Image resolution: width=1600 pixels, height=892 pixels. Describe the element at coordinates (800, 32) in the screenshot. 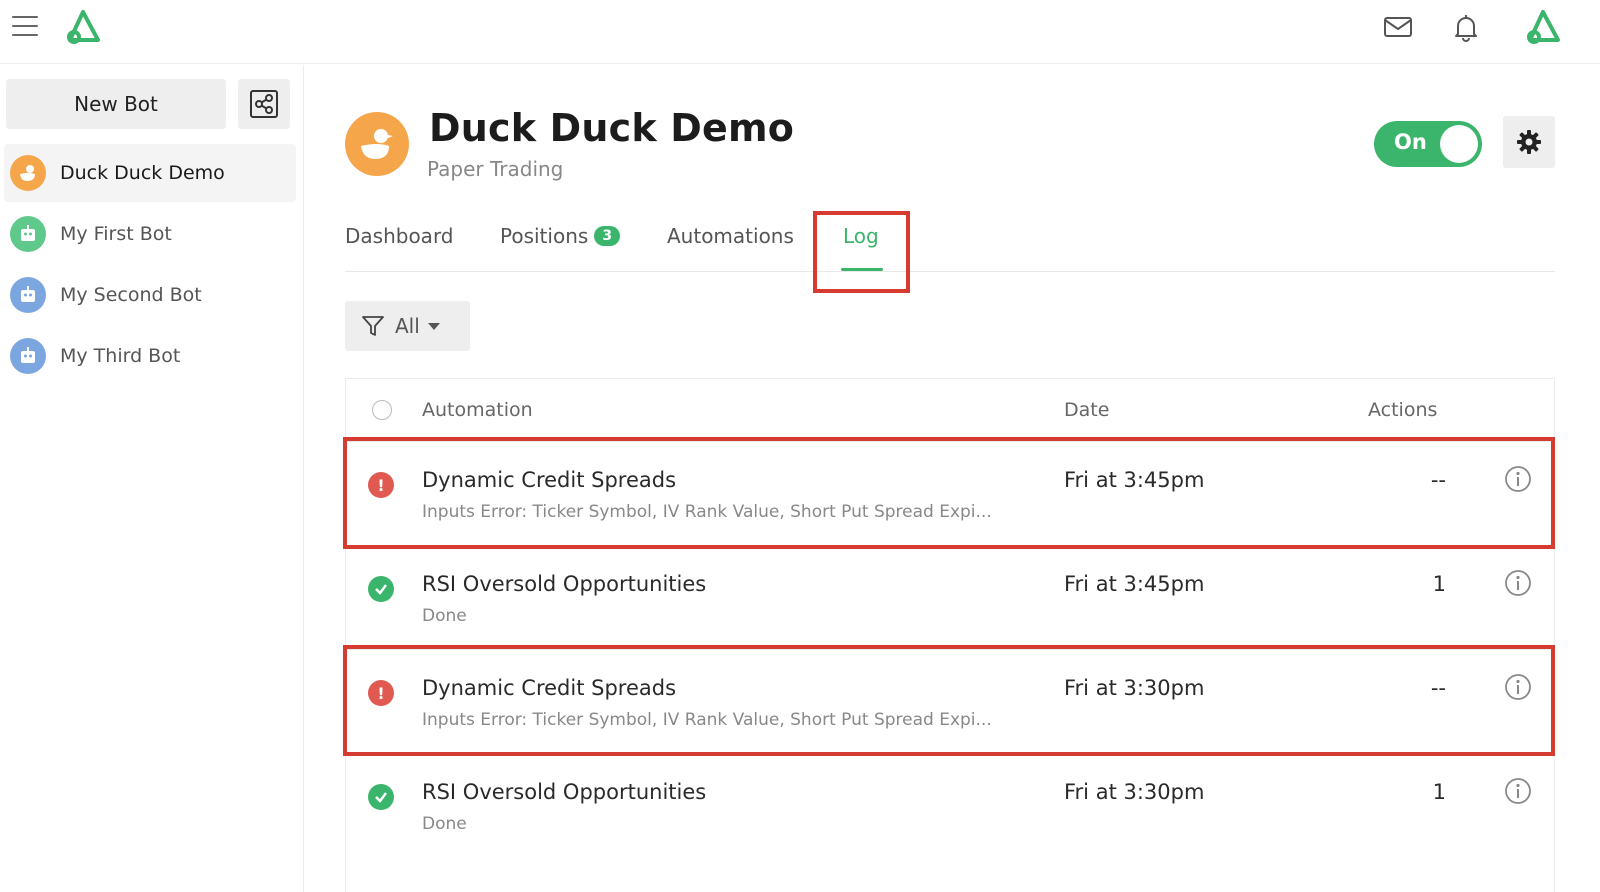

I see `top-bar` at that location.